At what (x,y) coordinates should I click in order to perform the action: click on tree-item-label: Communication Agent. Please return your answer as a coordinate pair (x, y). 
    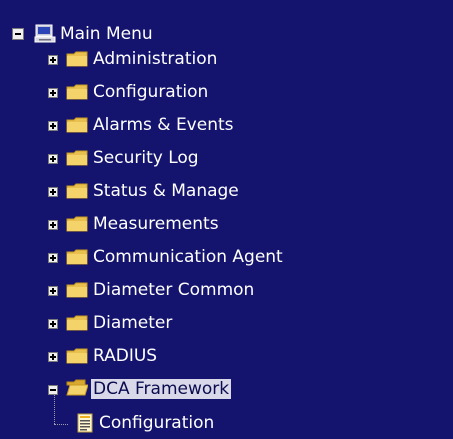
    Looking at the image, I should click on (188, 257).